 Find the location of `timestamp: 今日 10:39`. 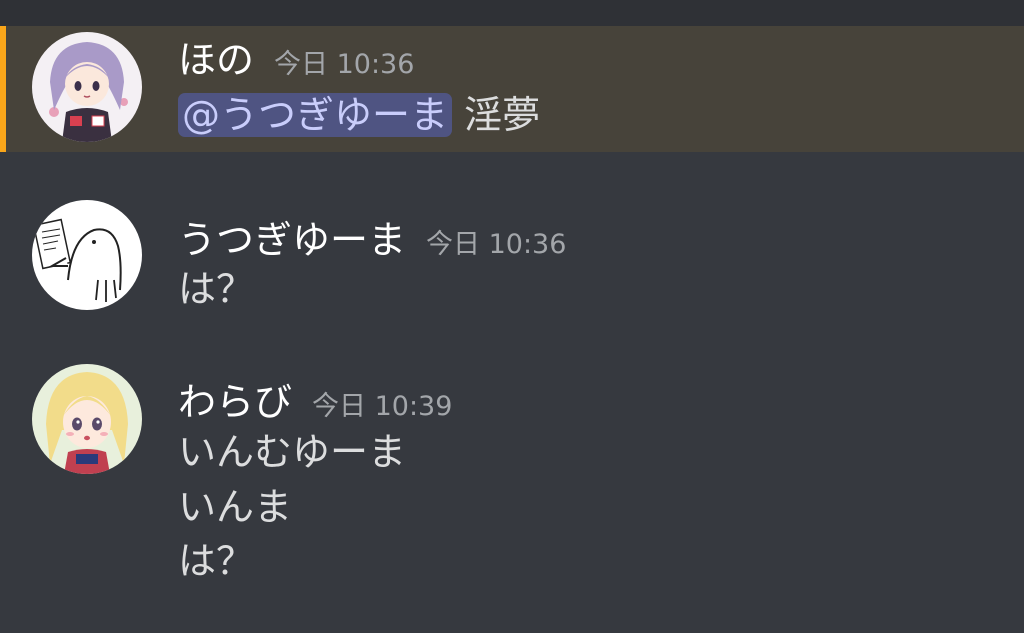

timestamp: 今日 10:39 is located at coordinates (382, 406).